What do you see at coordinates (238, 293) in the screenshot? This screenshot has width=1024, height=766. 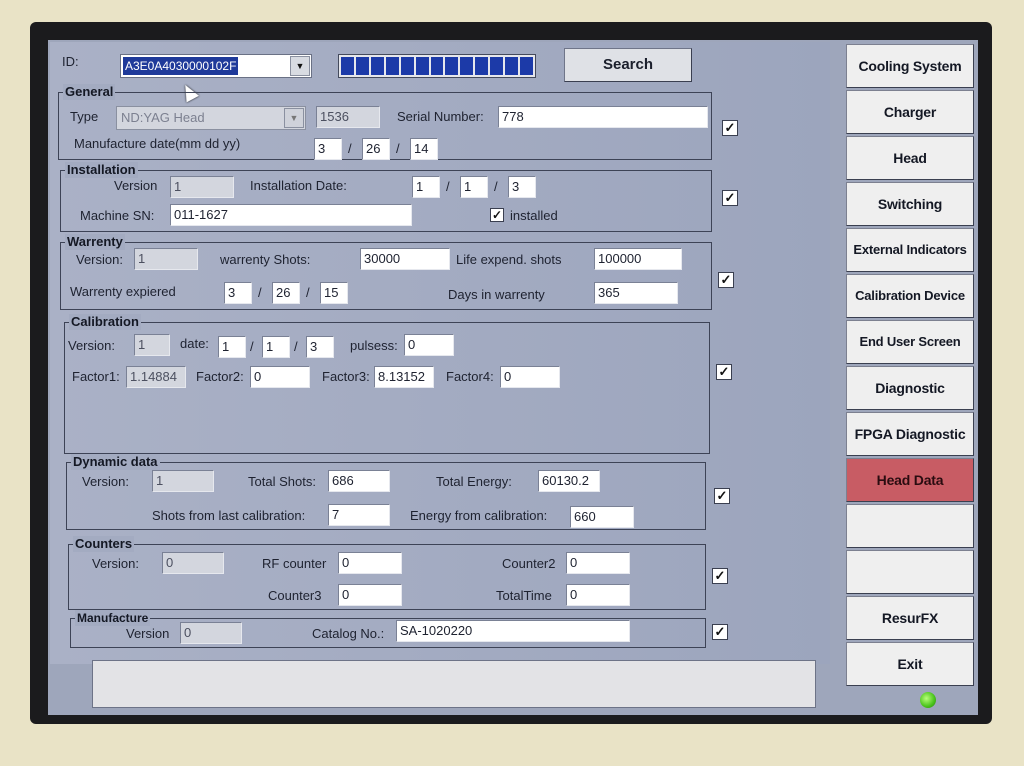 I see `exp-month-field: 3` at bounding box center [238, 293].